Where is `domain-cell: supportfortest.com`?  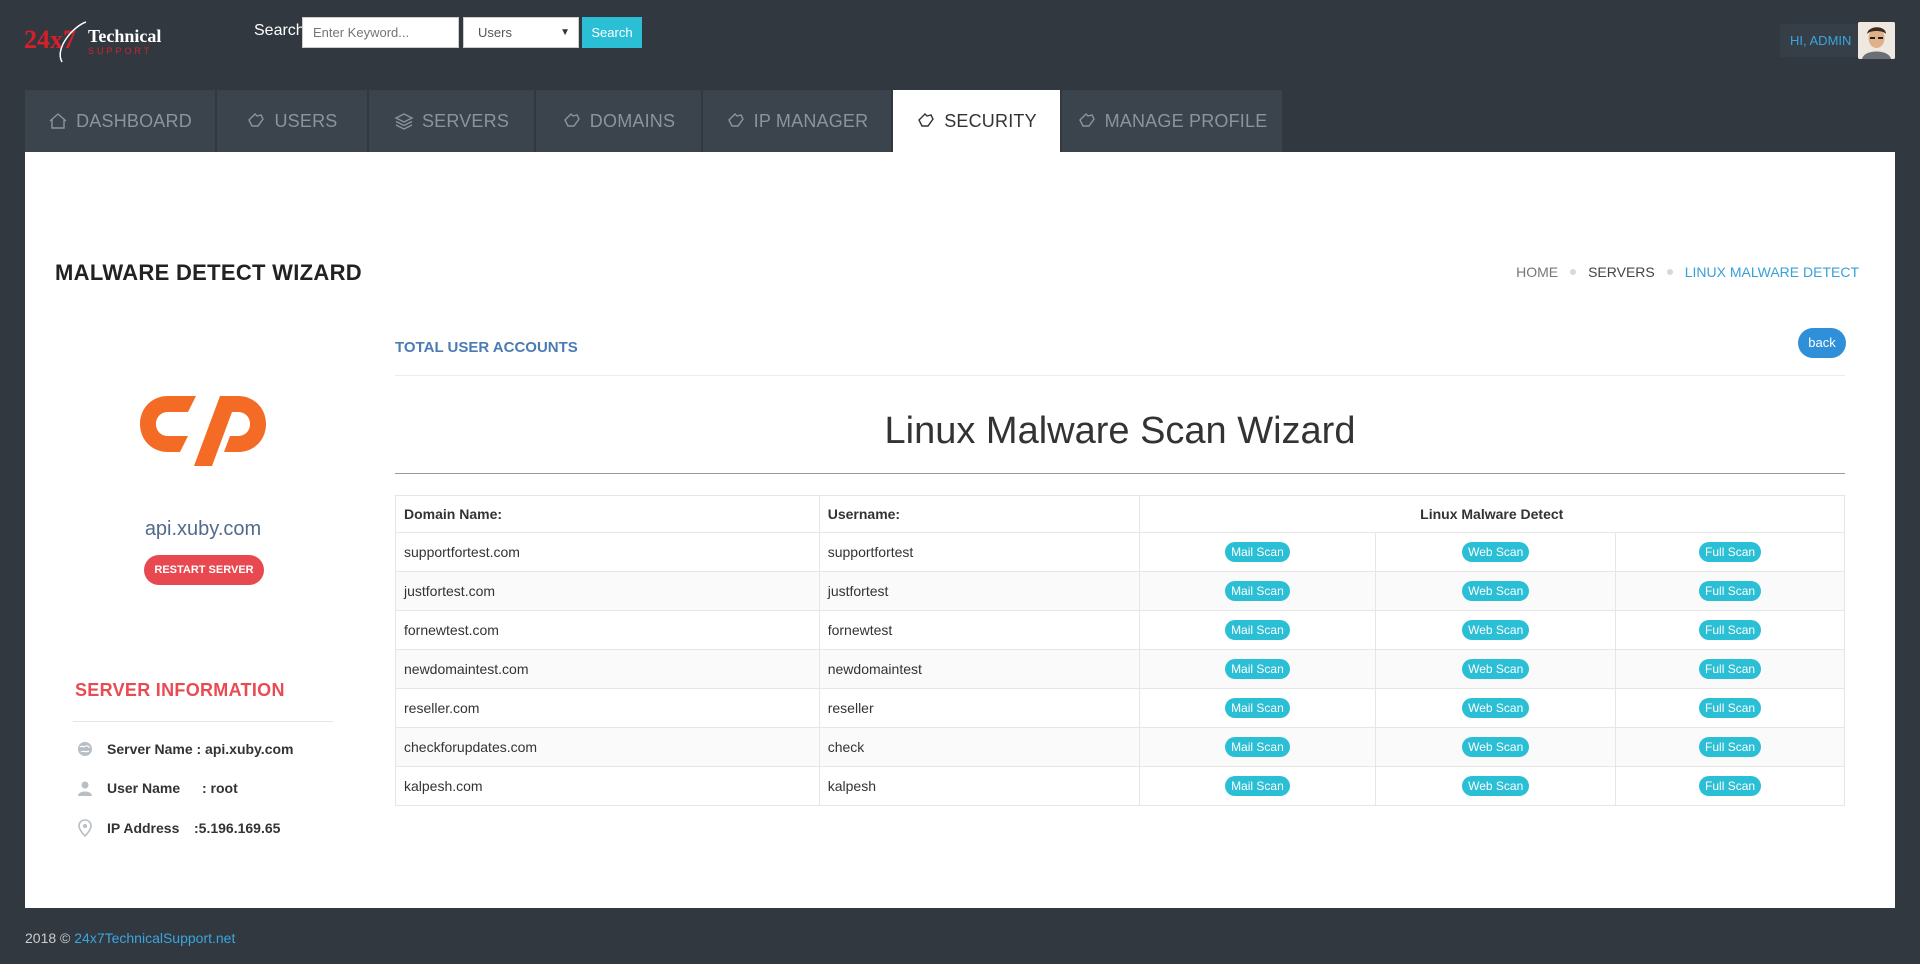
domain-cell: supportfortest.com is located at coordinates (607, 552).